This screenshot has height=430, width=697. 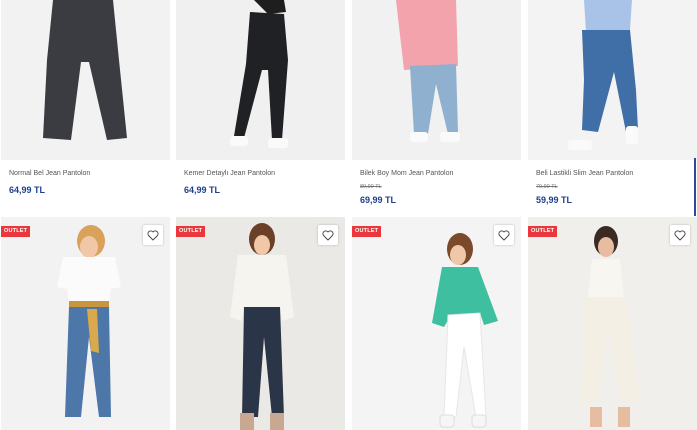 I want to click on product-name: Beli Lastikli Slim Jean Pantolon, so click(x=584, y=173).